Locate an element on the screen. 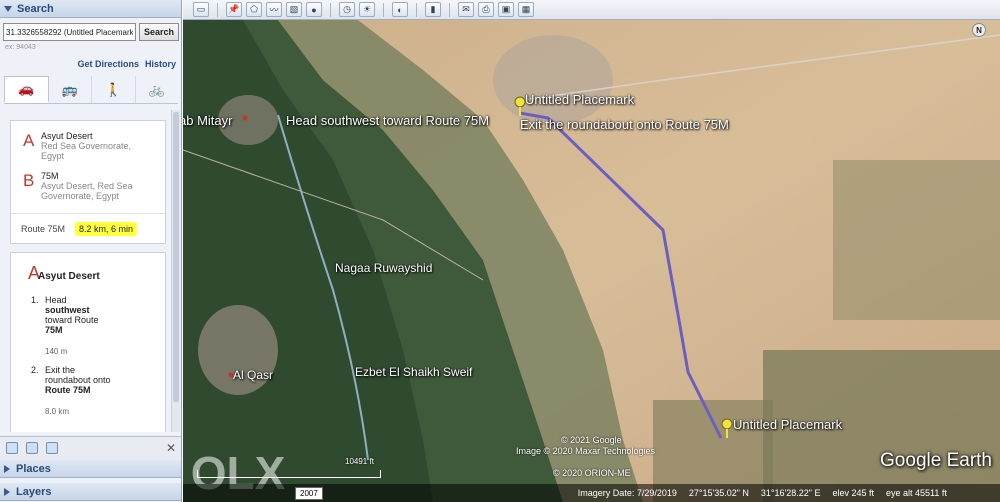  places-panel-title: Places is located at coordinates (33, 468).